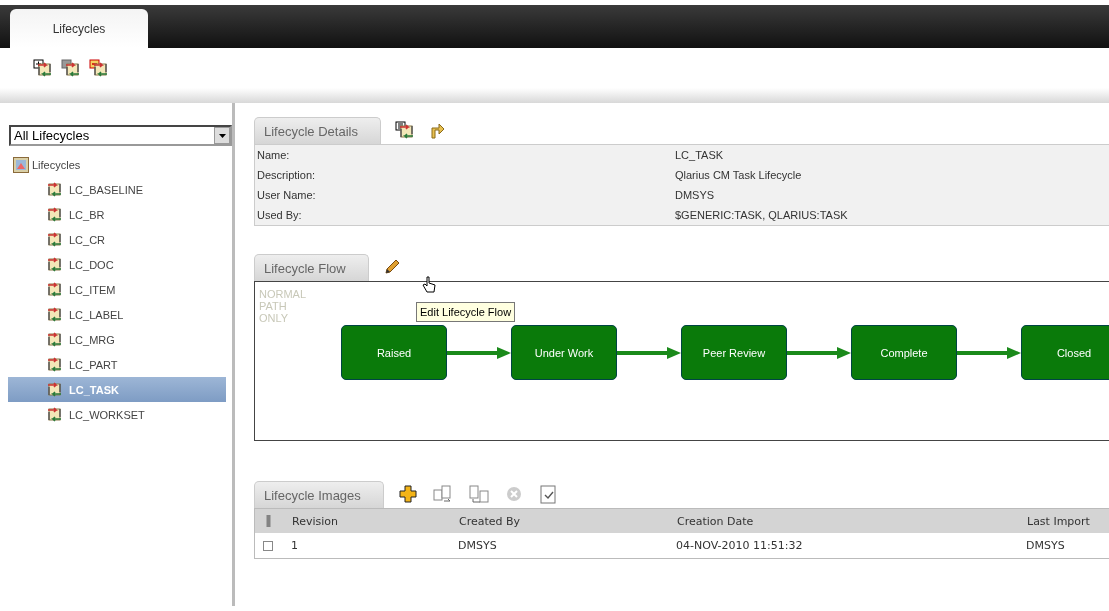 Image resolution: width=1109 pixels, height=611 pixels. Describe the element at coordinates (1065, 352) in the screenshot. I see `state-node: Closed` at that location.